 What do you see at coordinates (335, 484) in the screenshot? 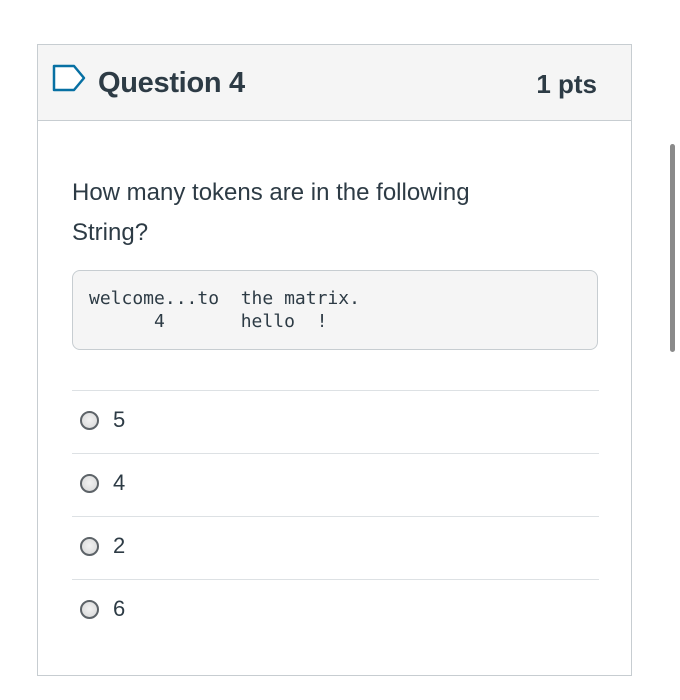
I see `answer-option: 4` at bounding box center [335, 484].